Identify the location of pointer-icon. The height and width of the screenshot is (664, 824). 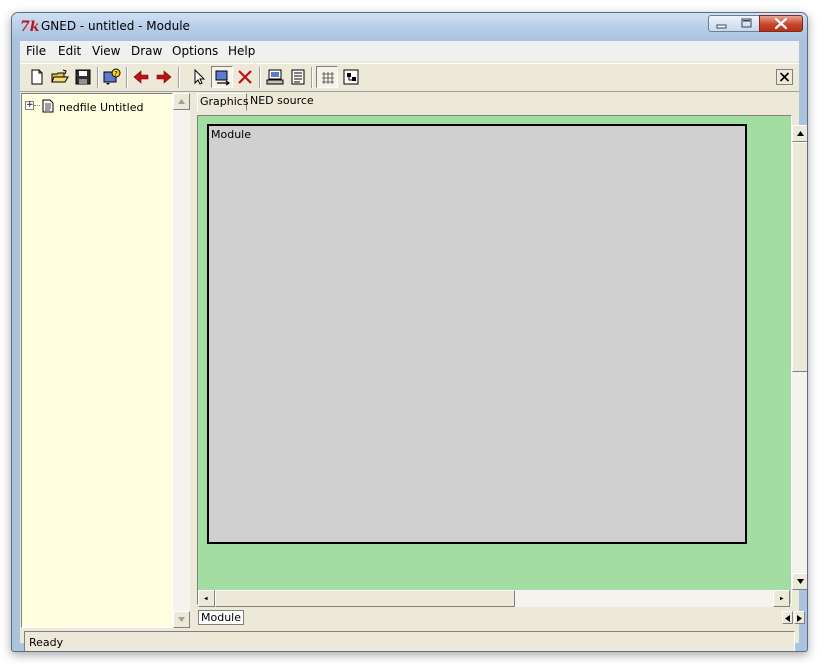
(200, 76).